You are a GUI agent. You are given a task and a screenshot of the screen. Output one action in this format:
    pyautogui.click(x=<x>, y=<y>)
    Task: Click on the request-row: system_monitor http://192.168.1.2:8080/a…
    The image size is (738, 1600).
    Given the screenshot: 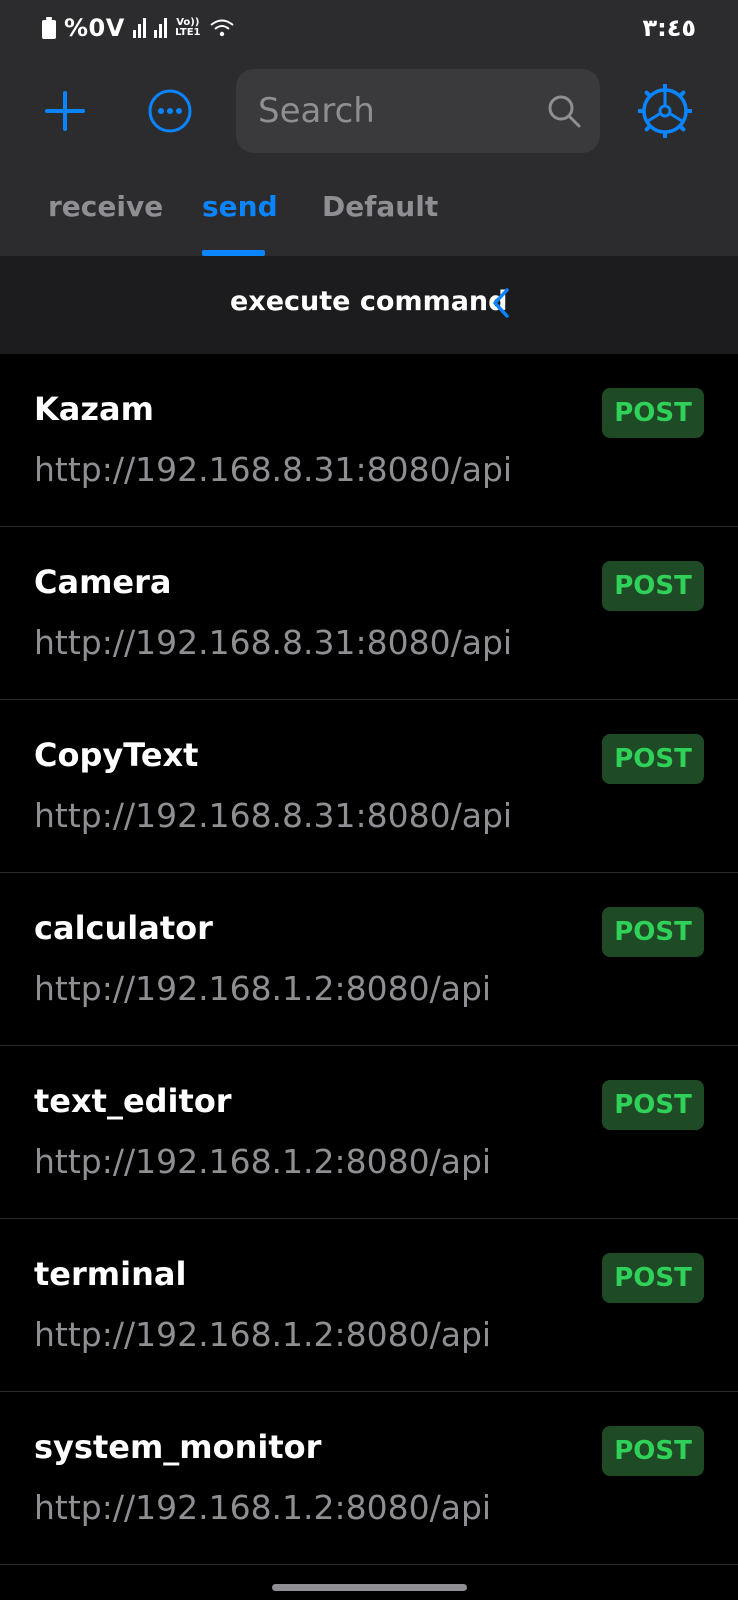 What is the action you would take?
    pyautogui.click(x=369, y=1478)
    